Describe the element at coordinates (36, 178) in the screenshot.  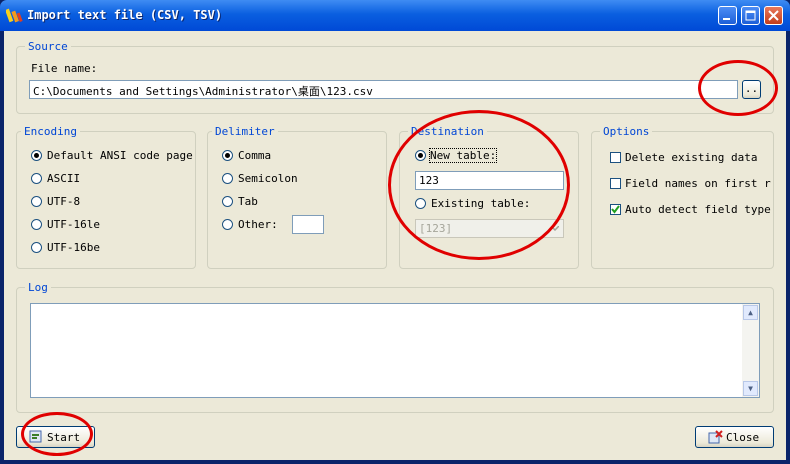
I see `encoding-radio-ascii` at that location.